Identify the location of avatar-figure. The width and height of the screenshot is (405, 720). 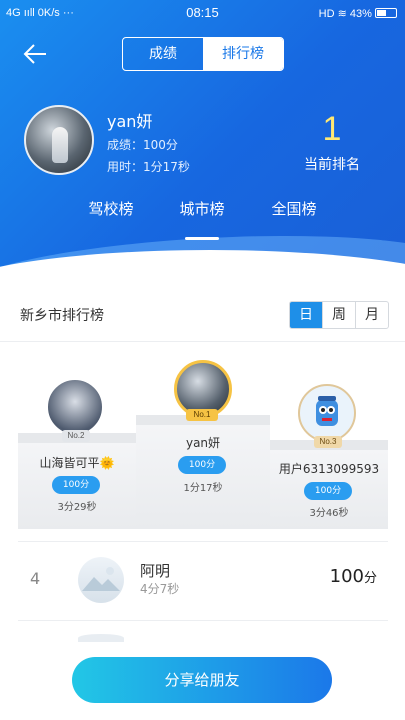
(60, 145).